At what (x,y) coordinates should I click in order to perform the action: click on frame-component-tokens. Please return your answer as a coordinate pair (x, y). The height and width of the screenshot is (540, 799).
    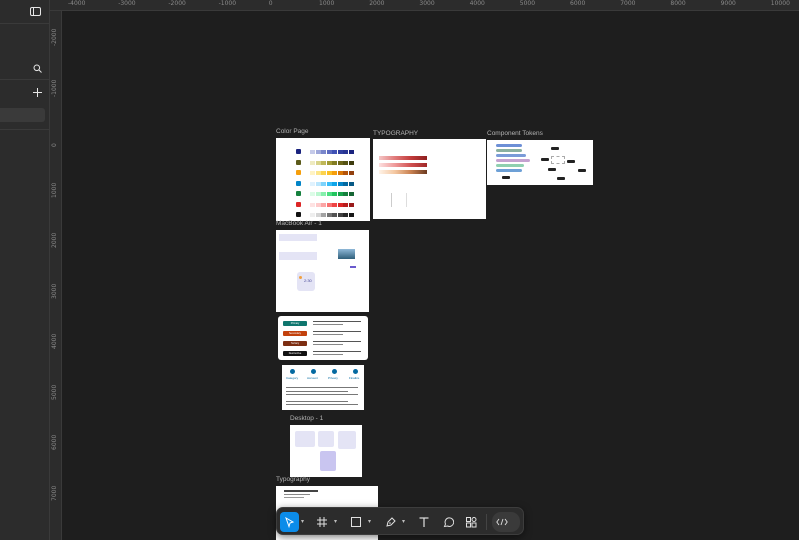
    Looking at the image, I should click on (540, 162).